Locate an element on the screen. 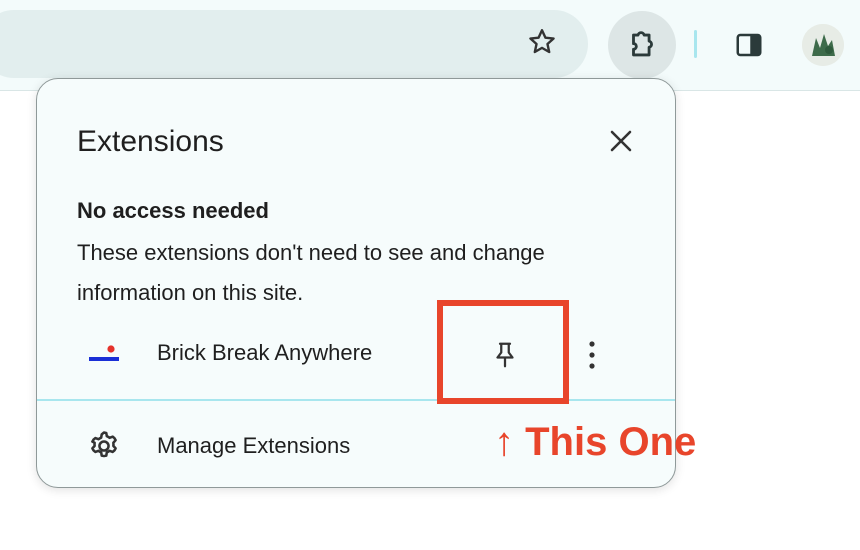 This screenshot has height=550, width=860. close-icon is located at coordinates (621, 141).